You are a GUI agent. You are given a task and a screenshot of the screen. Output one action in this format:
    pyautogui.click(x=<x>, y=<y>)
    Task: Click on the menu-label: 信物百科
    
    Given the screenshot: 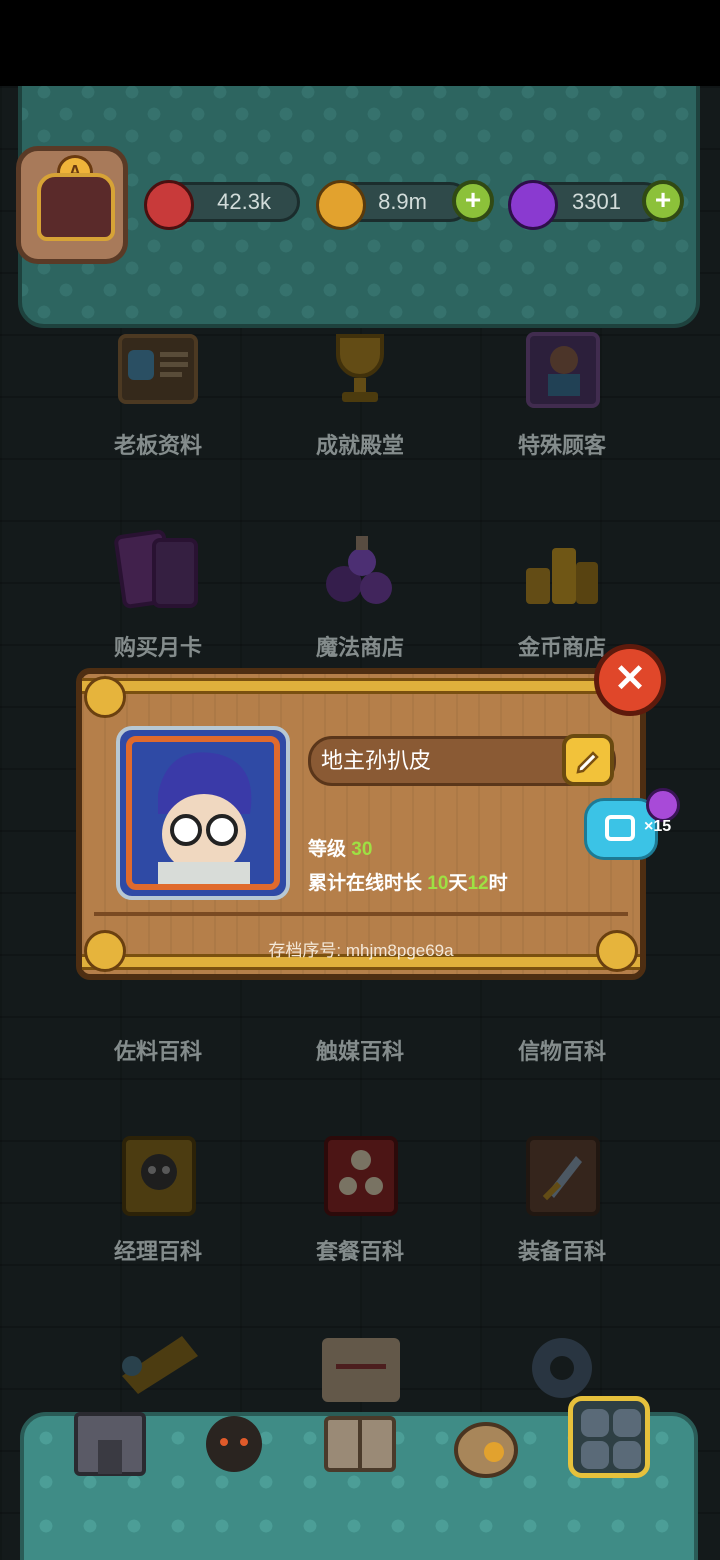 What is the action you would take?
    pyautogui.click(x=561, y=1051)
    